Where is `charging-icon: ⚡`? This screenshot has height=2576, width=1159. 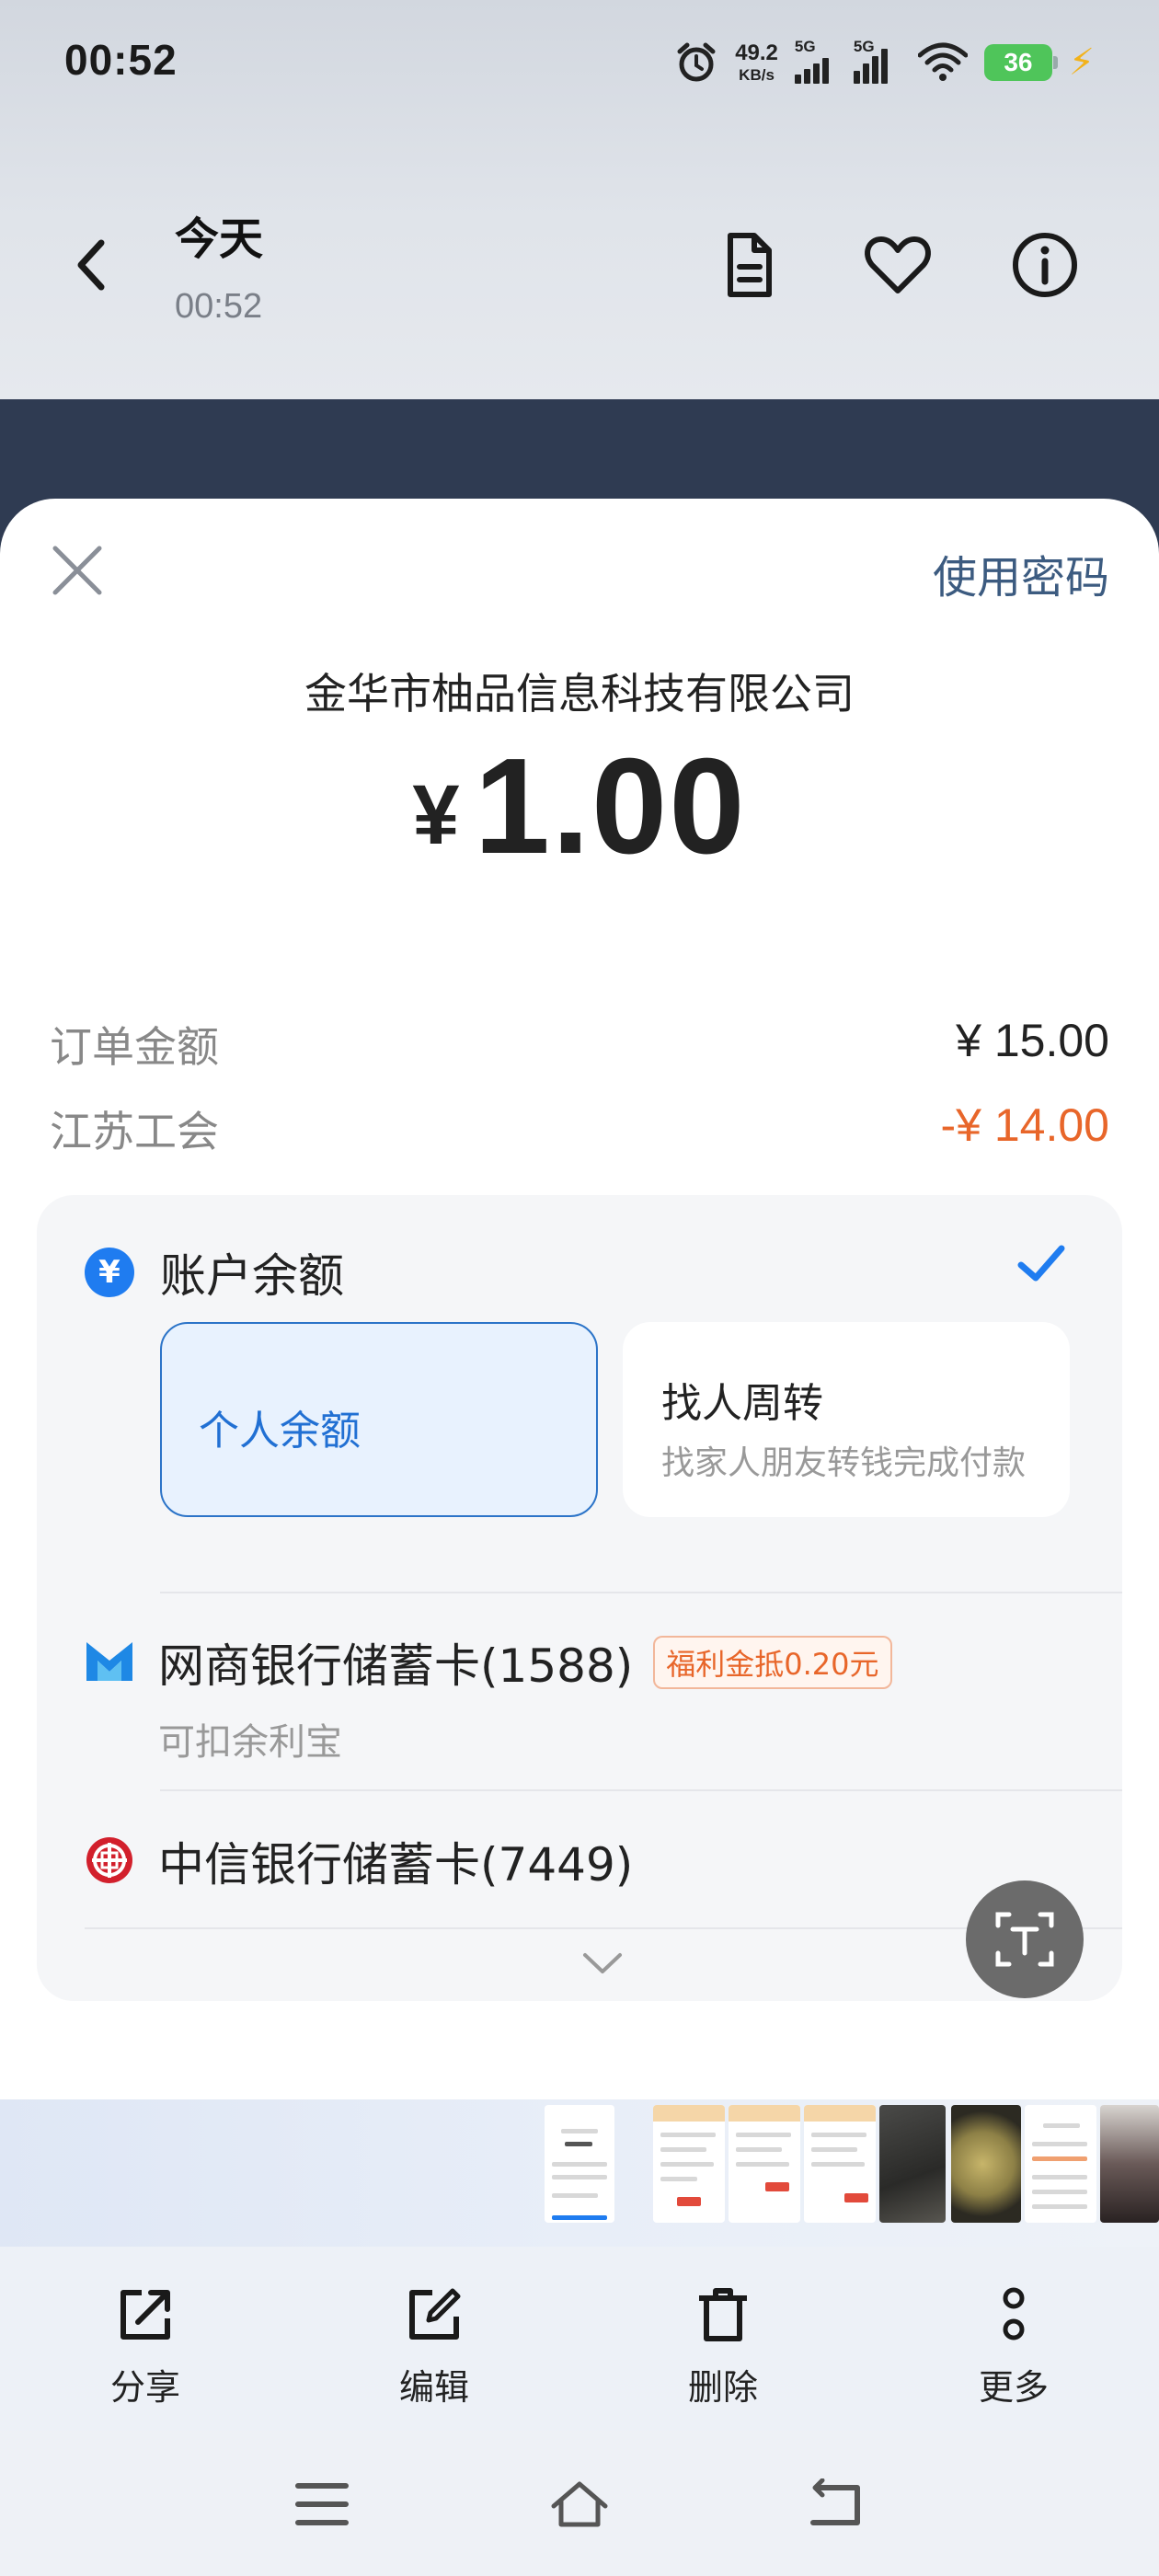 charging-icon: ⚡ is located at coordinates (1081, 62).